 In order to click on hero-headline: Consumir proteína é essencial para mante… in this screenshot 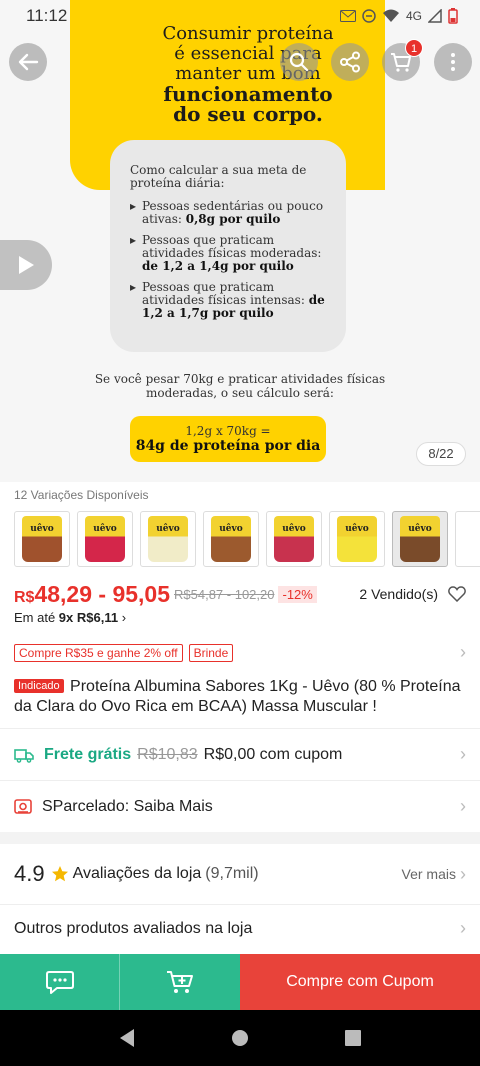, I will do `click(248, 75)`.